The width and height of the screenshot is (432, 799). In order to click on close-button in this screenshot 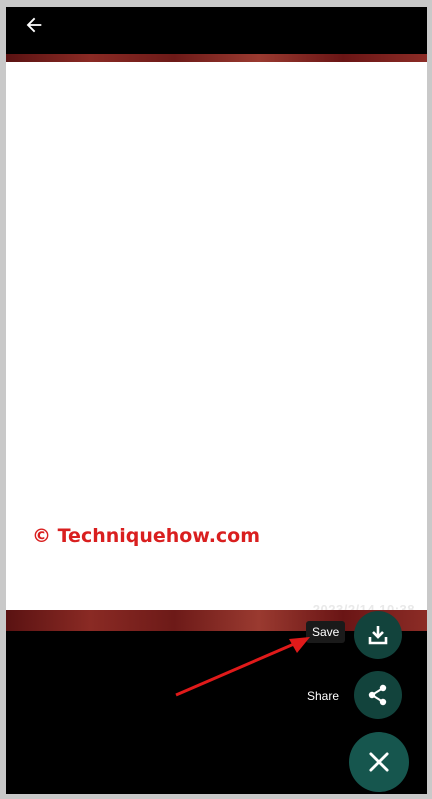, I will do `click(379, 762)`.